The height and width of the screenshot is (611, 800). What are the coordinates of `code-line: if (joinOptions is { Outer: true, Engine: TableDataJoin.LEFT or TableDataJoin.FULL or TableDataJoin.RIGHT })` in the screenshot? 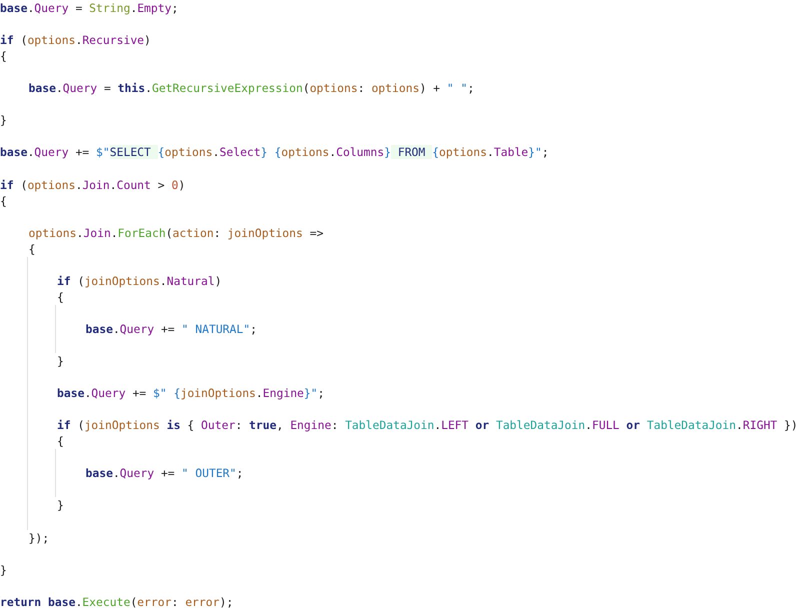 It's located at (428, 425).